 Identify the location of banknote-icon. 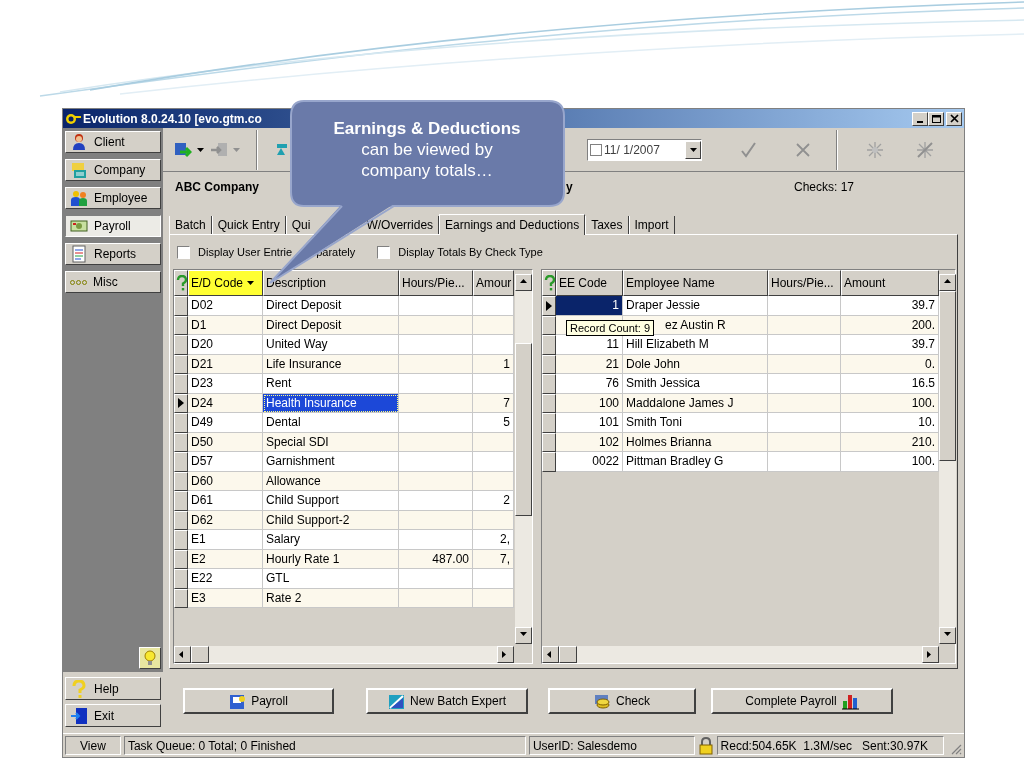
(79, 226).